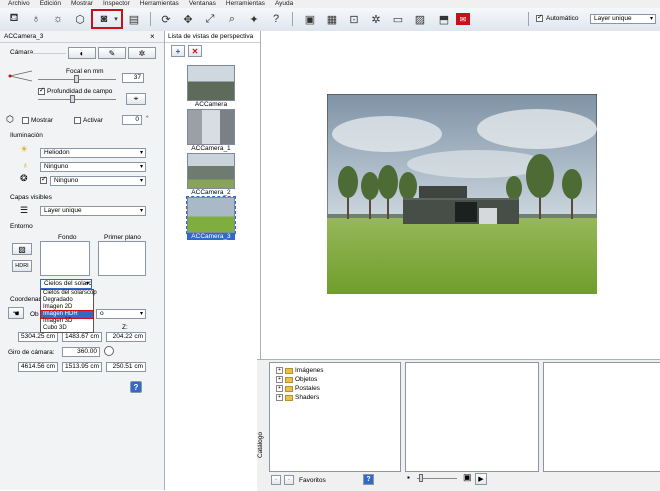 Image resolution: width=660 pixels, height=491 pixels. Describe the element at coordinates (297, 397) in the screenshot. I see `tree-item-shaders: + Shaders` at that location.